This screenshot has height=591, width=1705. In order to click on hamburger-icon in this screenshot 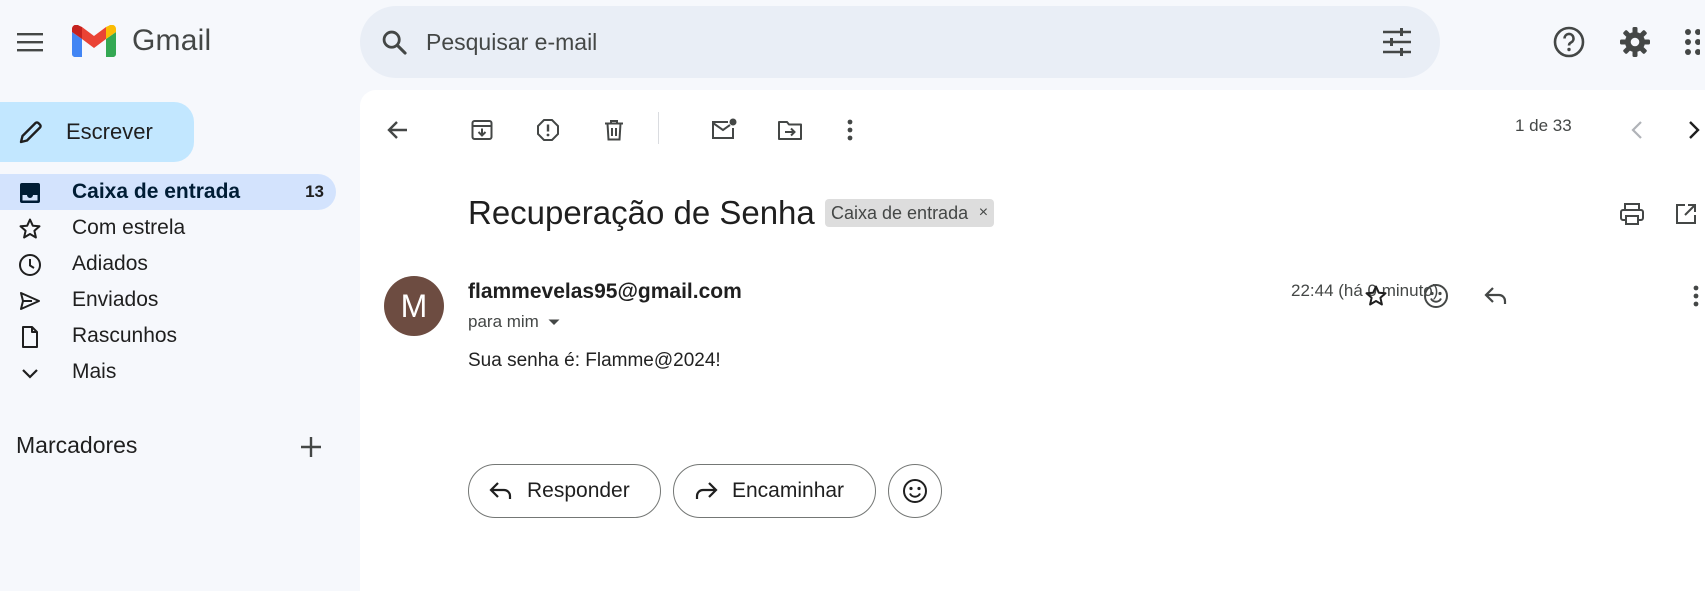, I will do `click(30, 42)`.